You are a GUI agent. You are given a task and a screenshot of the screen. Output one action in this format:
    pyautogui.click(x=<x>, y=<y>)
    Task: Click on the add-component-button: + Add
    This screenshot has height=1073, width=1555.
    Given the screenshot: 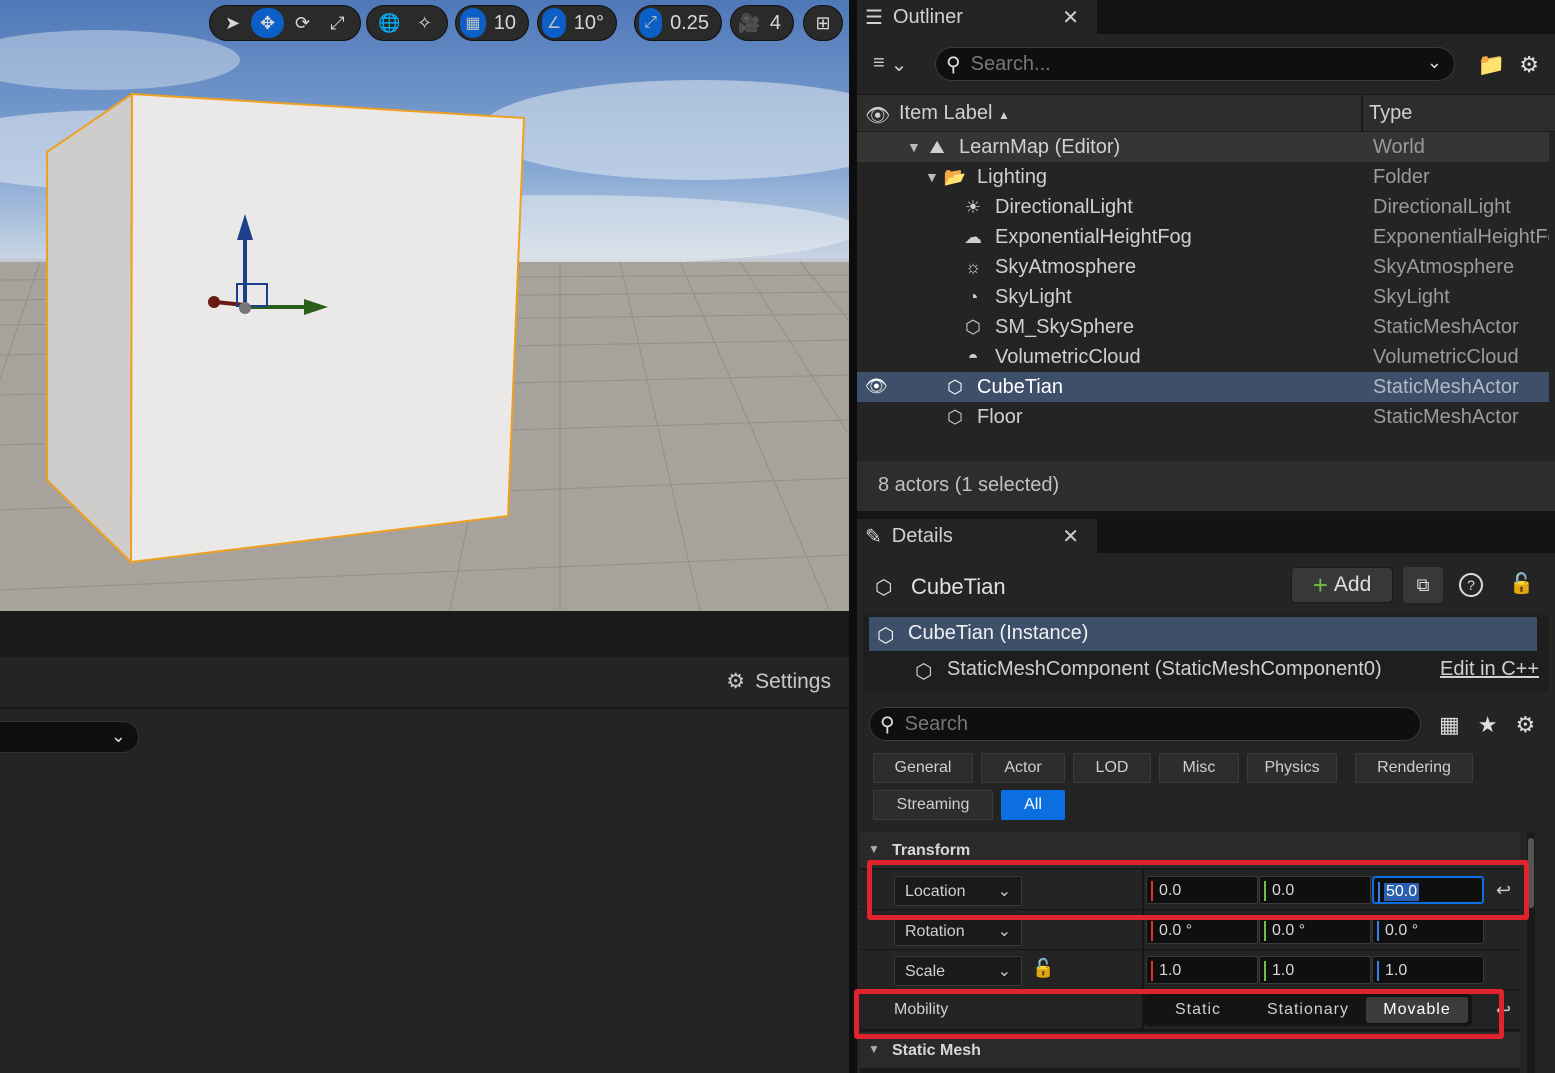 What is the action you would take?
    pyautogui.click(x=1342, y=585)
    